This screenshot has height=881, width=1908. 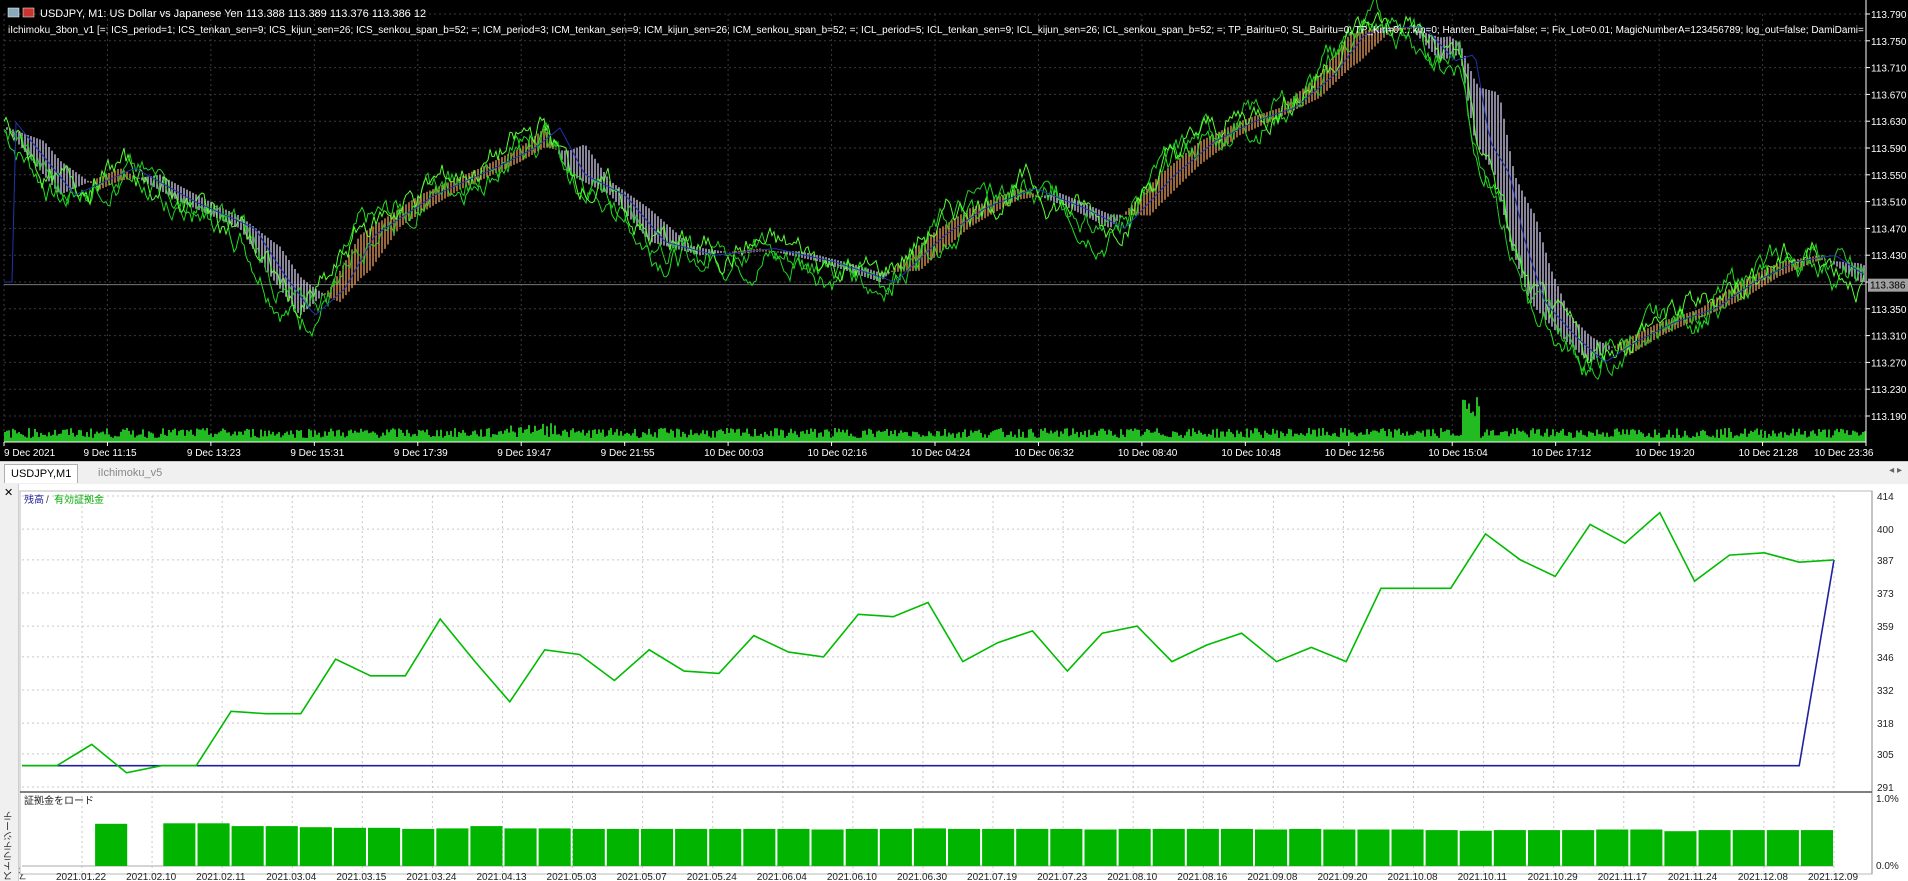 What do you see at coordinates (1889, 337) in the screenshot?
I see `price-tick-label: 113.310` at bounding box center [1889, 337].